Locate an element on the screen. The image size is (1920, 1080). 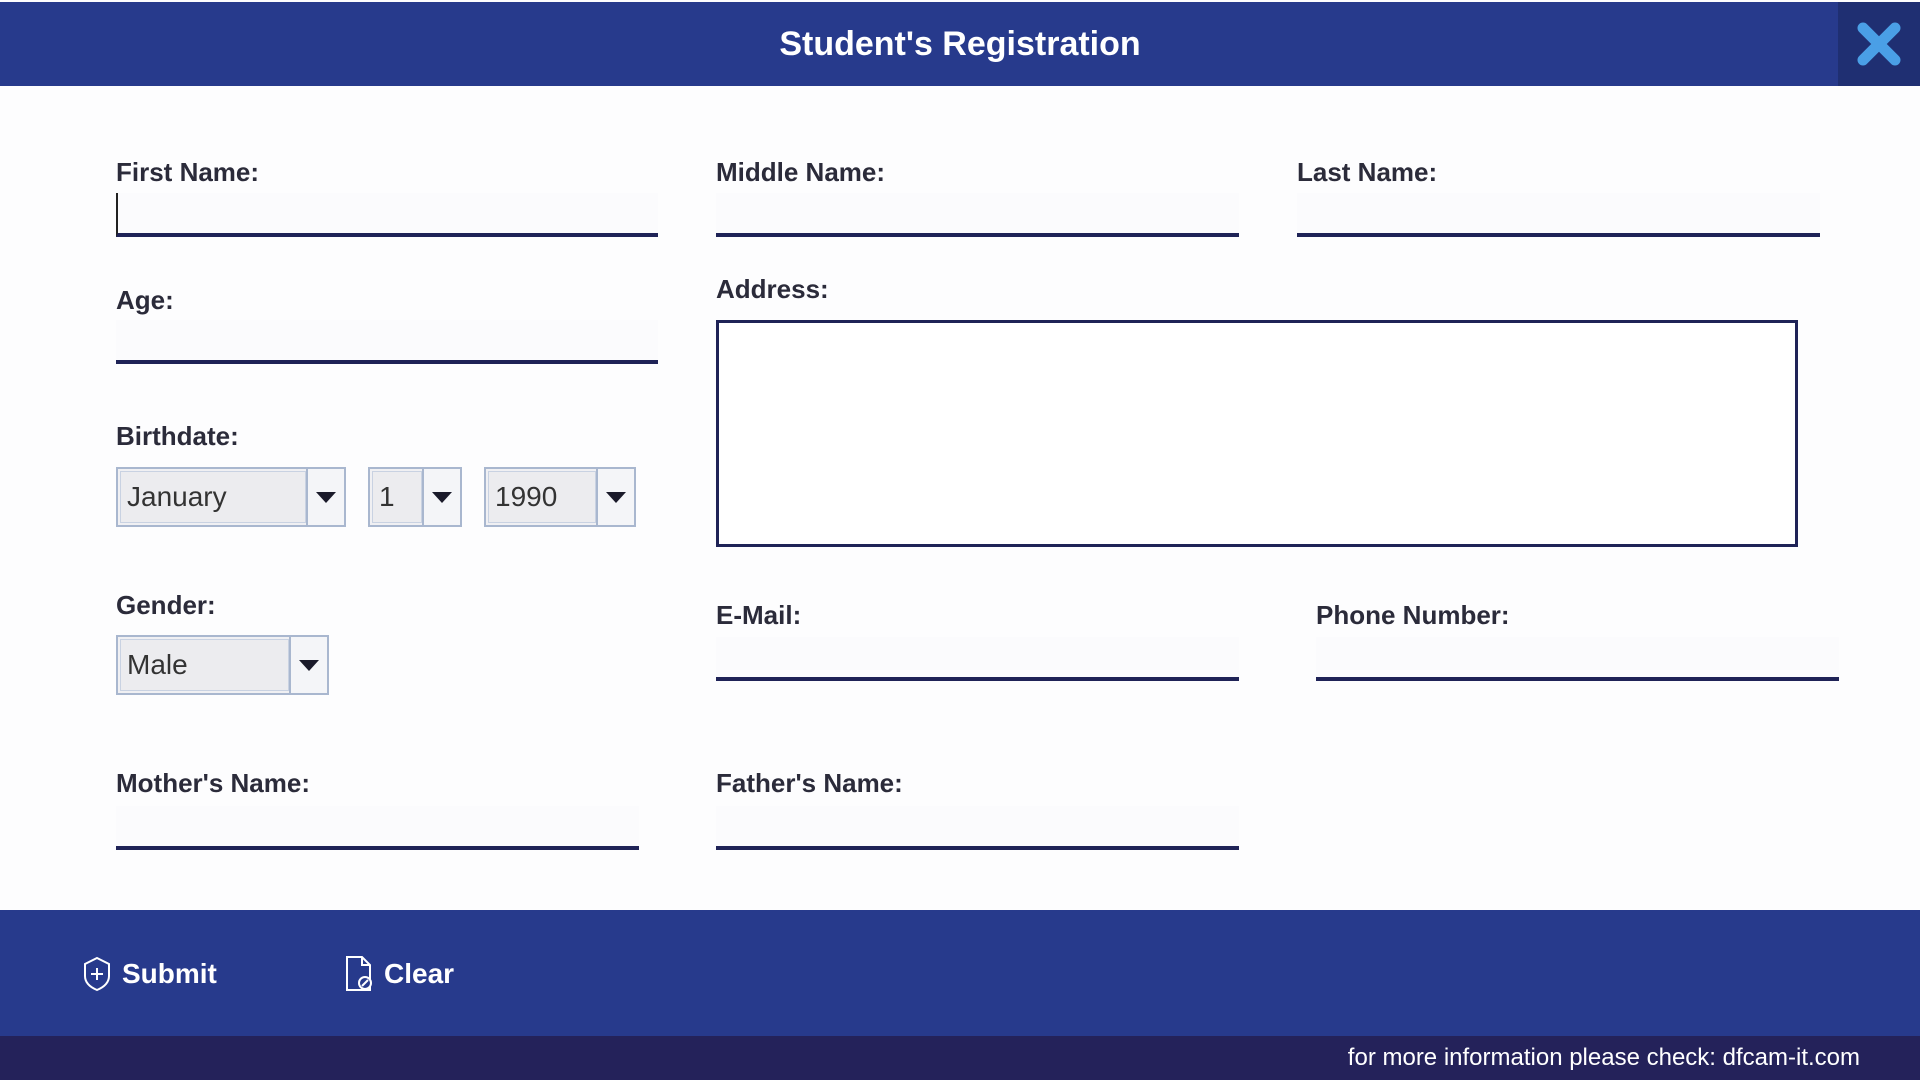
first-name-input is located at coordinates (387, 215).